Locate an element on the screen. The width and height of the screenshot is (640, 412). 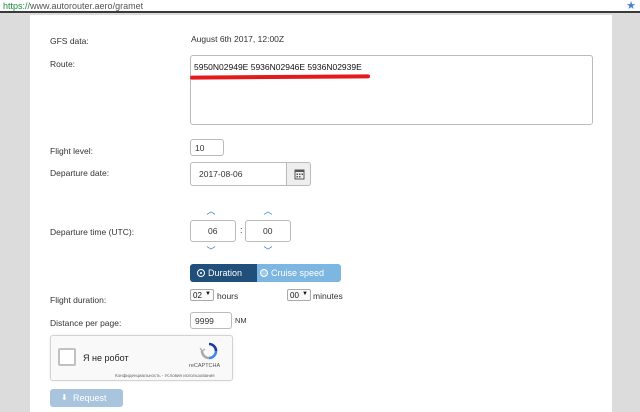
duration-label: Duration is located at coordinates (225, 273).